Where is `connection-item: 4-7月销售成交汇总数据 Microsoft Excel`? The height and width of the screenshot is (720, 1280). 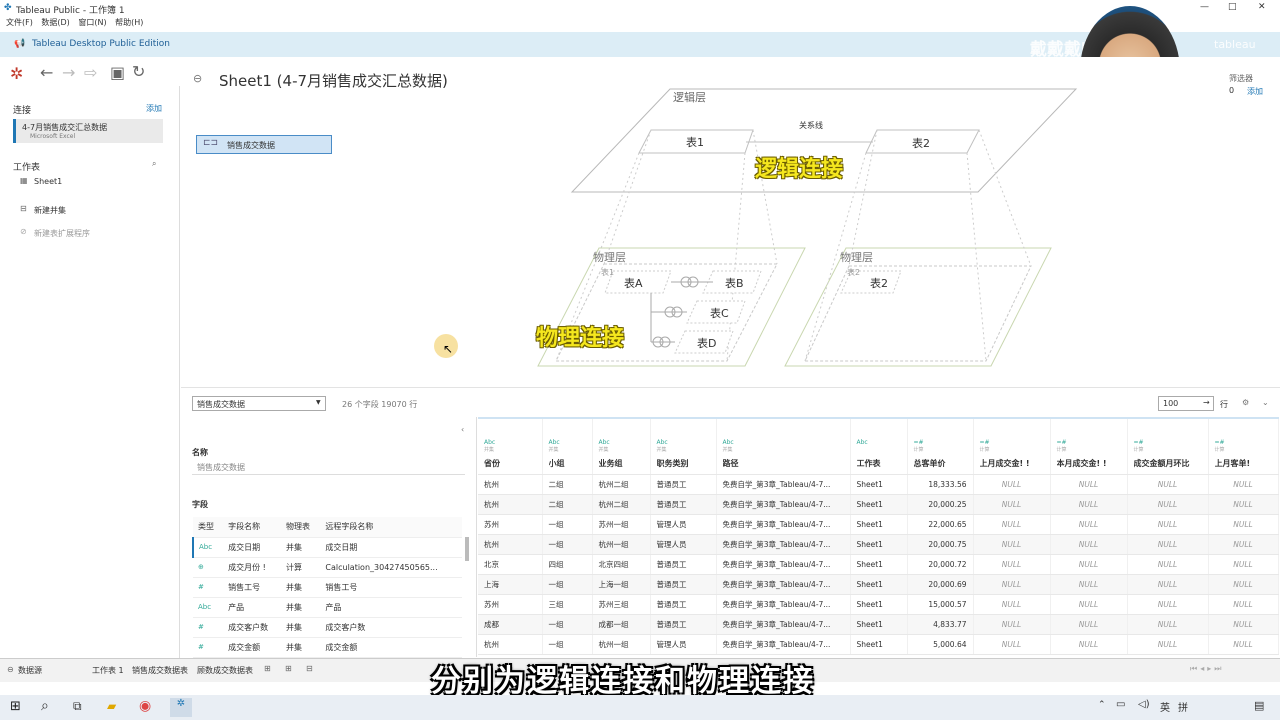
connection-item: 4-7月销售成交汇总数据 Microsoft Excel is located at coordinates (88, 131).